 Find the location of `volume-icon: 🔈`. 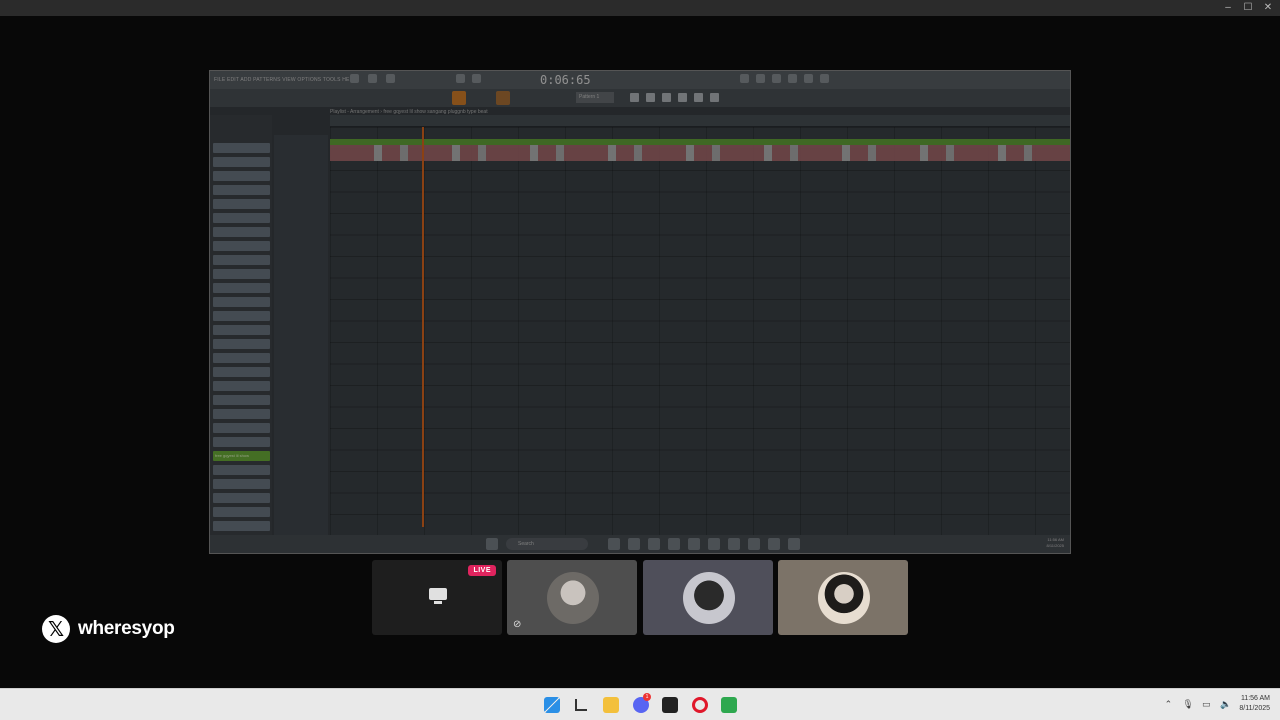

volume-icon: 🔈 is located at coordinates (1225, 704).